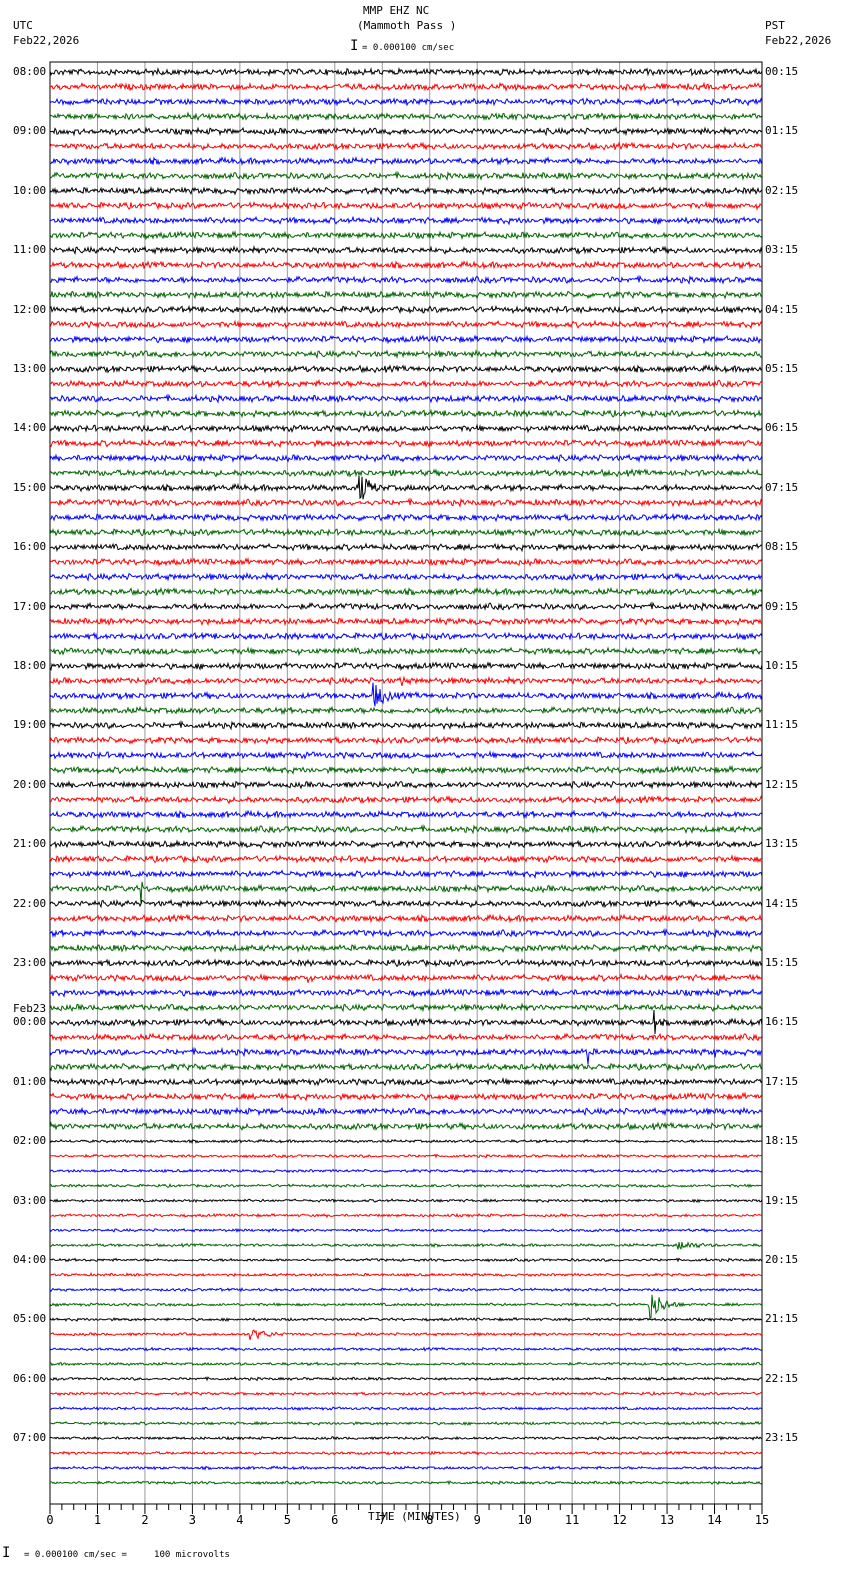  What do you see at coordinates (30, 1319) in the screenshot?
I see `utc-hour-label: 05:00` at bounding box center [30, 1319].